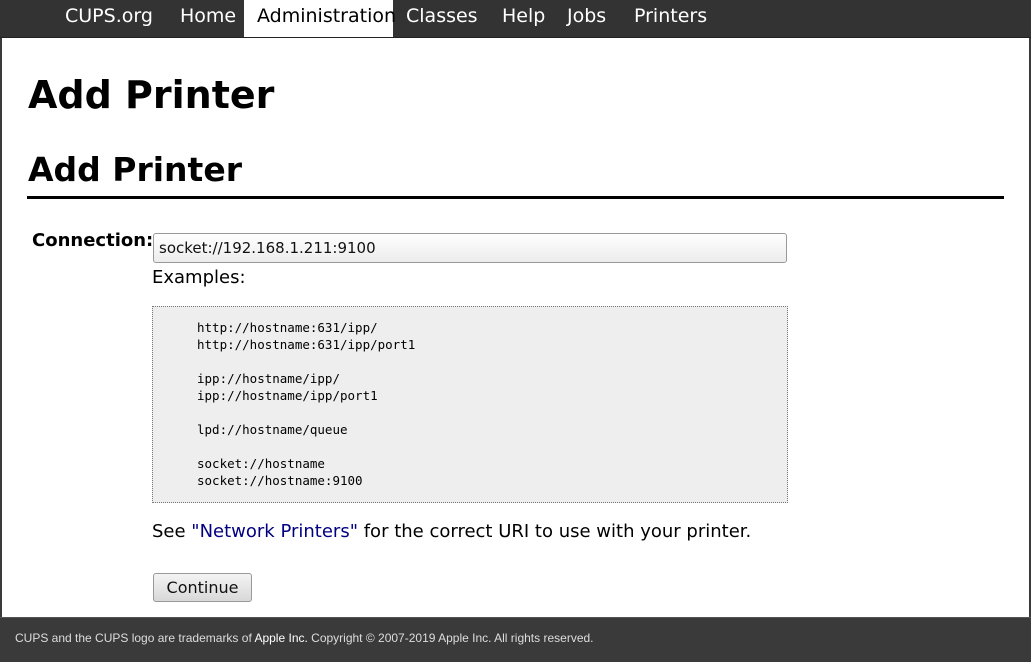 This screenshot has height=662, width=1031. I want to click on nav-item-help: Help, so click(523, 18).